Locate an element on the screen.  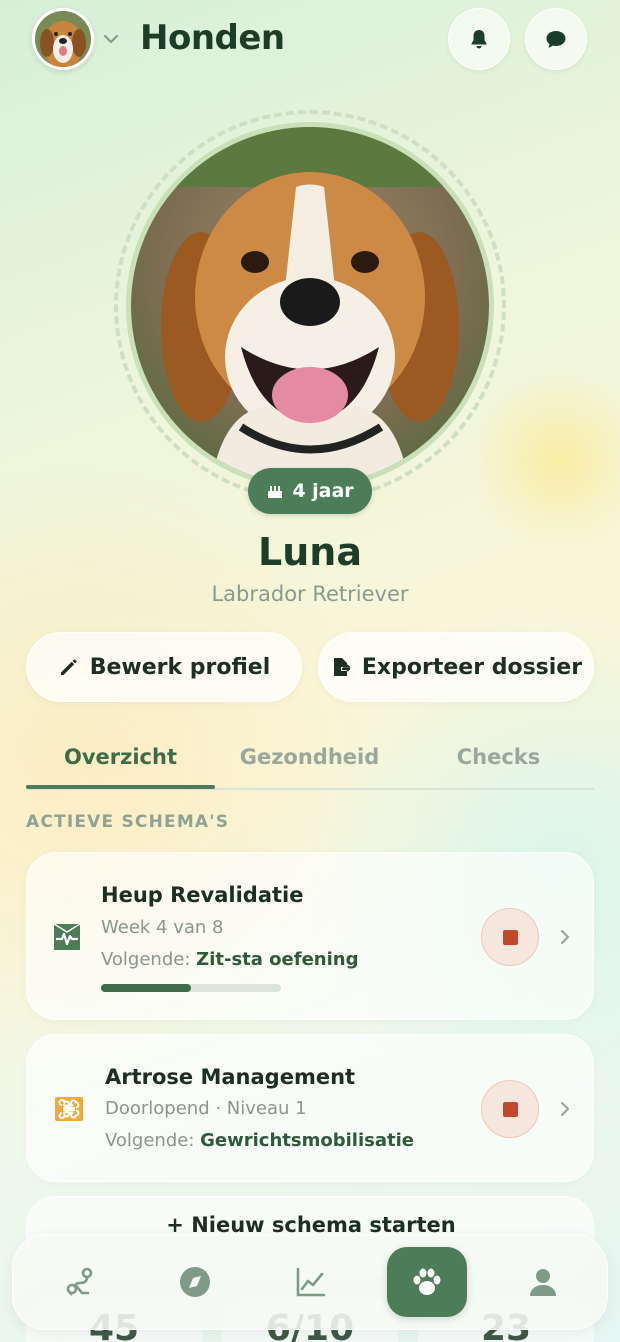
route-icon is located at coordinates (79, 1281).